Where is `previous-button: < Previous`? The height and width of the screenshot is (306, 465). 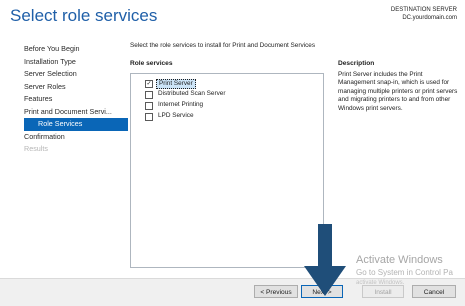 previous-button: < Previous is located at coordinates (276, 291).